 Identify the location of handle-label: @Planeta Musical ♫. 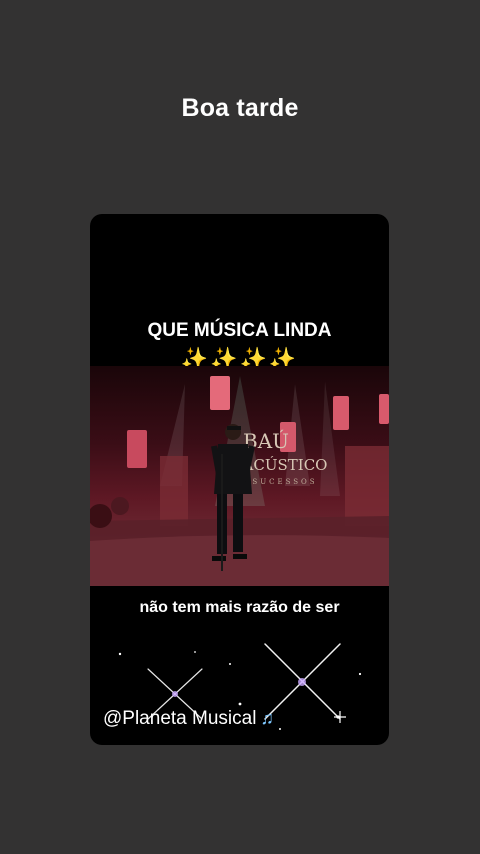
(188, 719).